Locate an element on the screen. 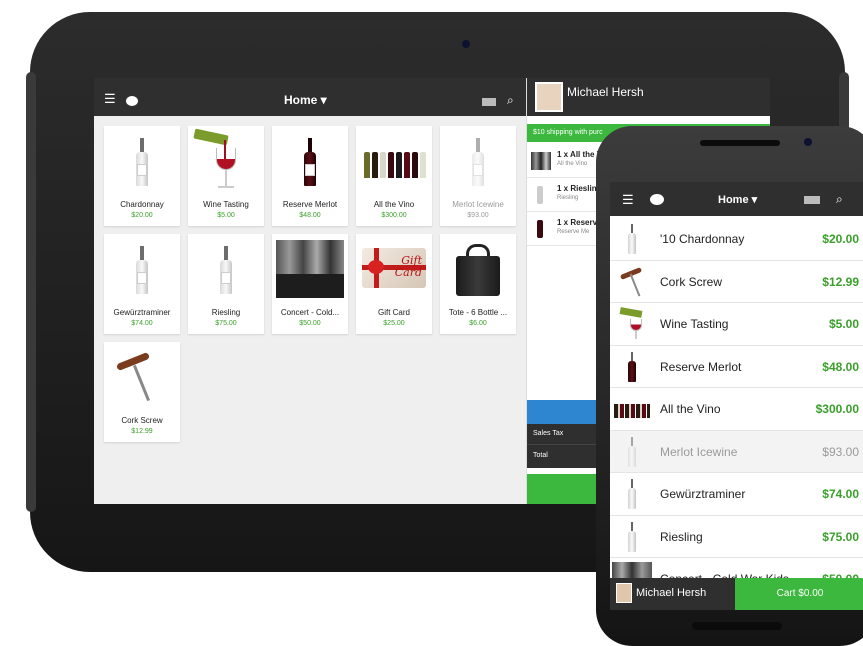 Image resolution: width=863 pixels, height=646 pixels. bottle-collection-thumbnail is located at coordinates (541, 161).